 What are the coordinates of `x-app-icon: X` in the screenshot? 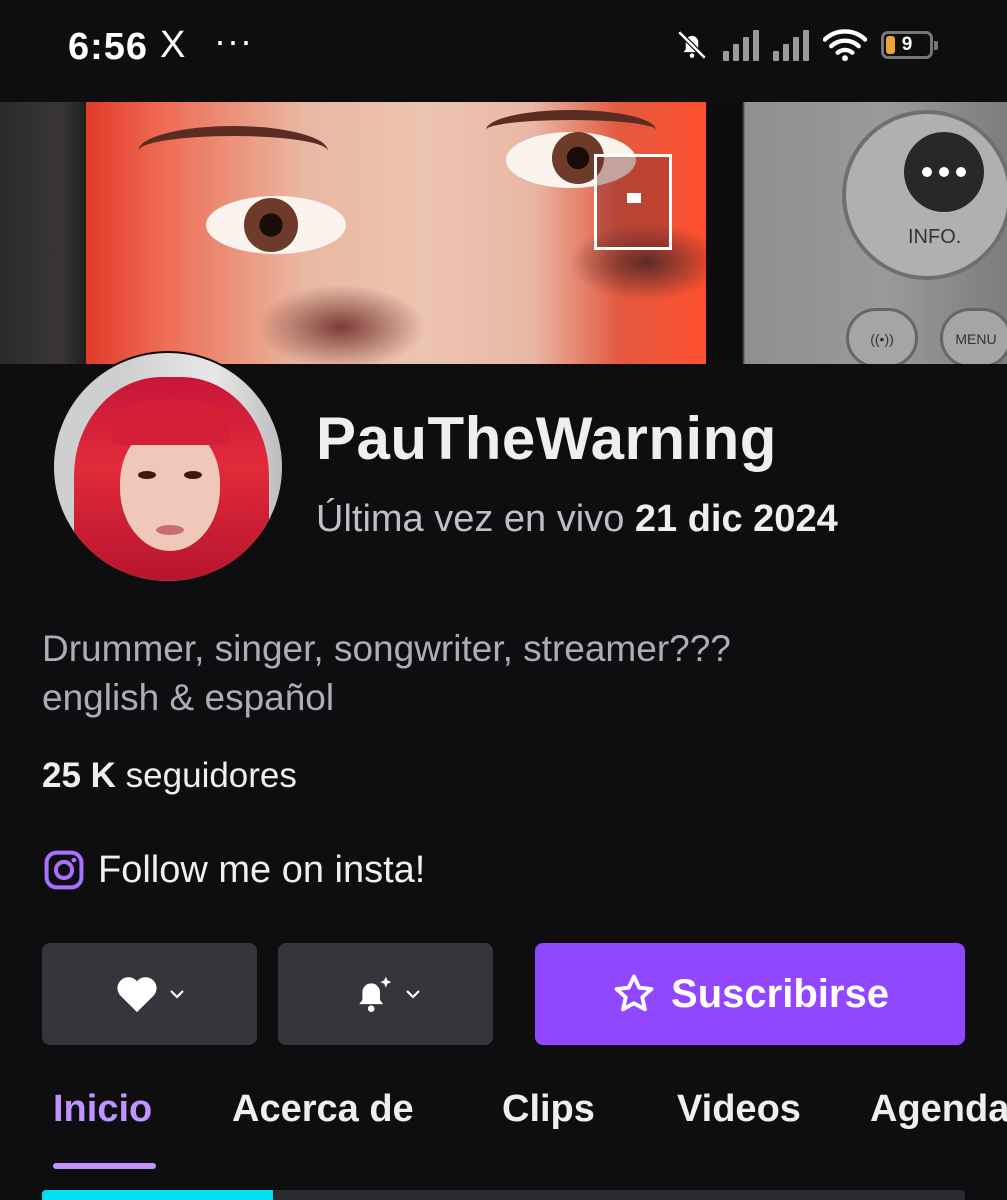 It's located at (173, 45).